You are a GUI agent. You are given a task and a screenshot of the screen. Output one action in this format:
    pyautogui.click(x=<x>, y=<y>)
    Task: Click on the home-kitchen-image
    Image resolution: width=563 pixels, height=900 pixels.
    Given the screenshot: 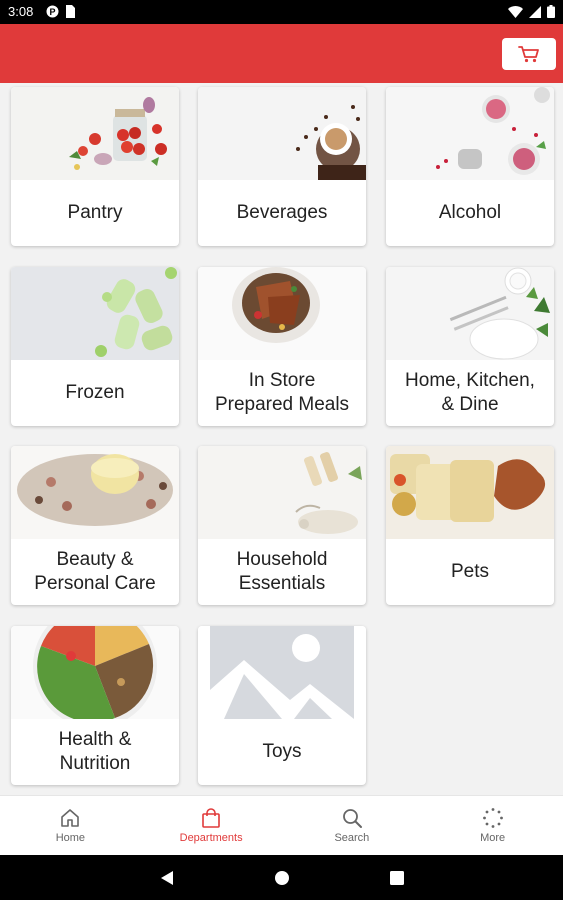 What is the action you would take?
    pyautogui.click(x=470, y=313)
    